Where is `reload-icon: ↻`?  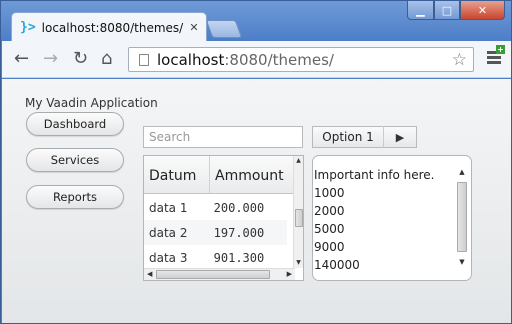 reload-icon: ↻ is located at coordinates (80, 59).